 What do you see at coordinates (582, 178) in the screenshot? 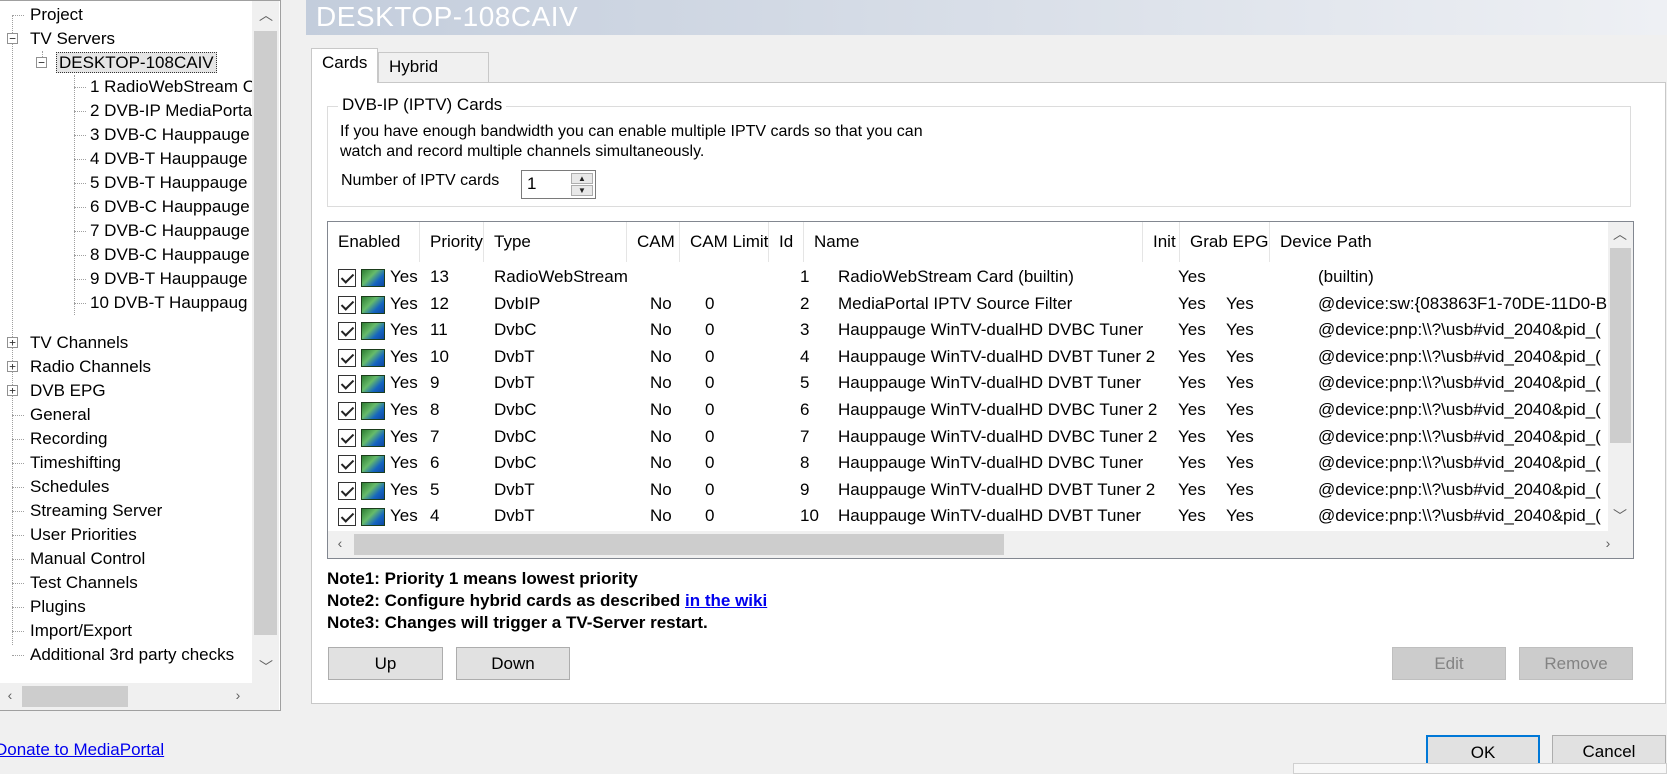
I see `spin-up-icon: ▲` at bounding box center [582, 178].